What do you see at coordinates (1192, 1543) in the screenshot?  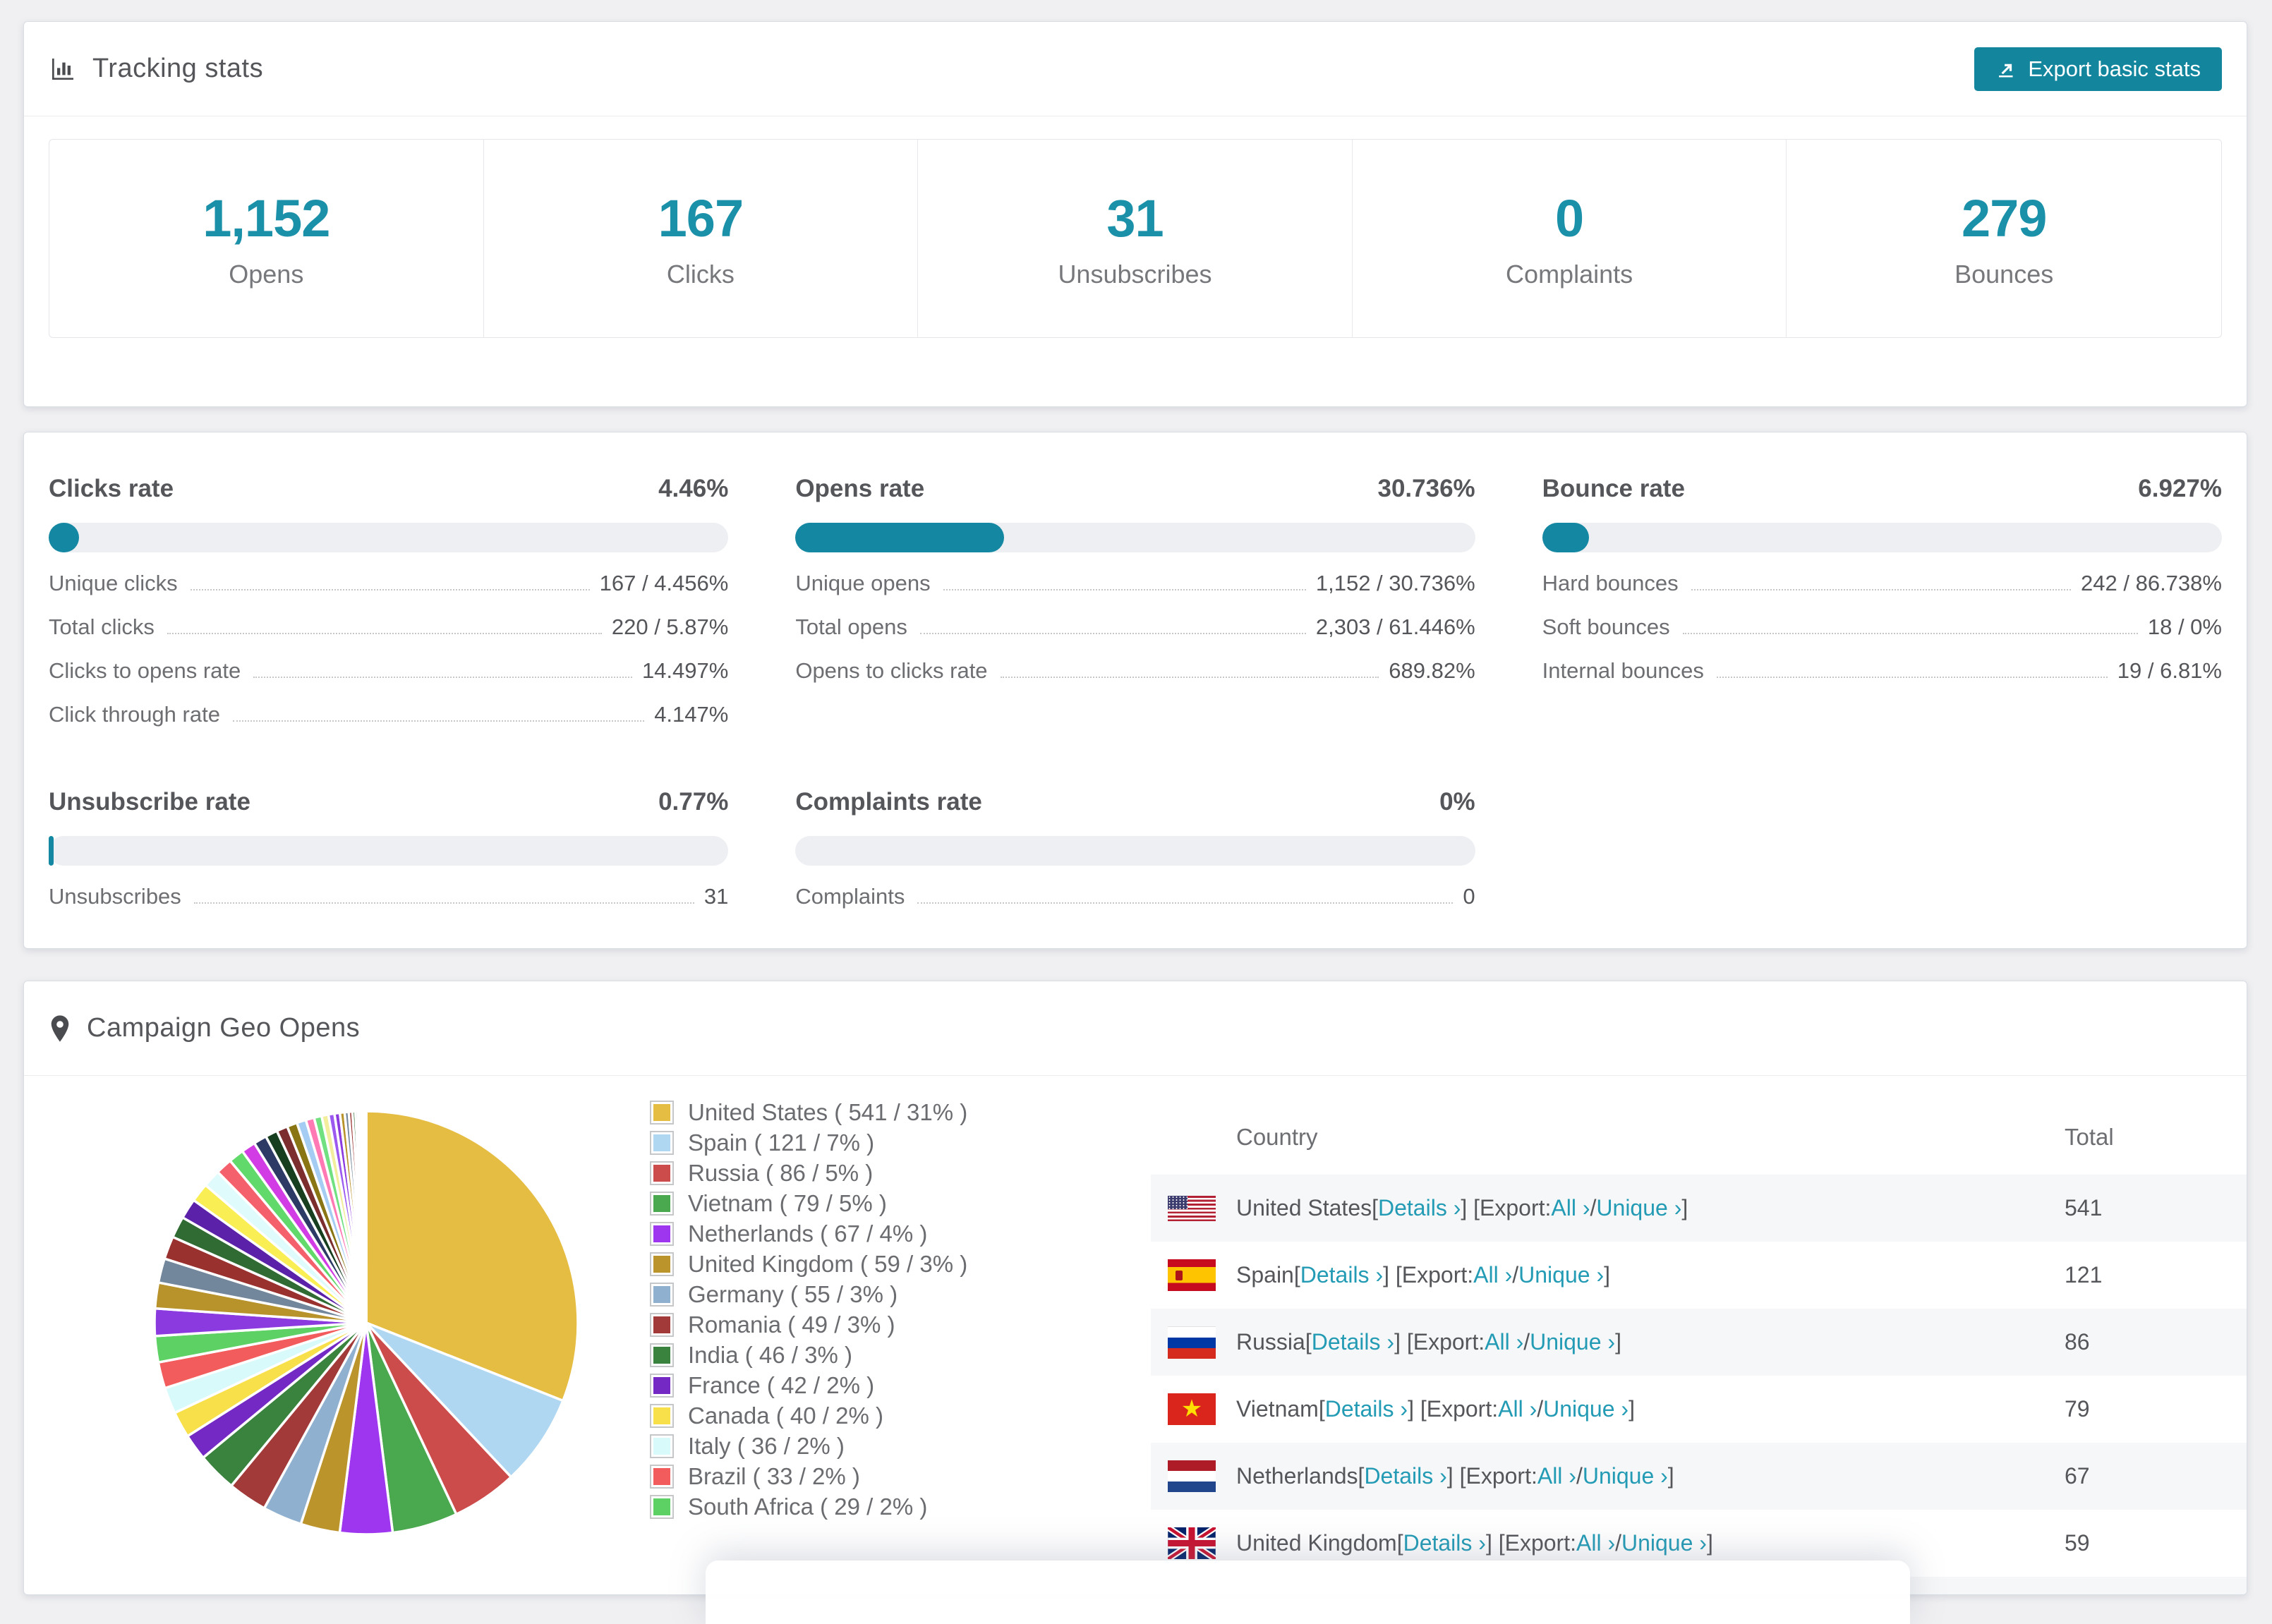 I see `flag-gb` at bounding box center [1192, 1543].